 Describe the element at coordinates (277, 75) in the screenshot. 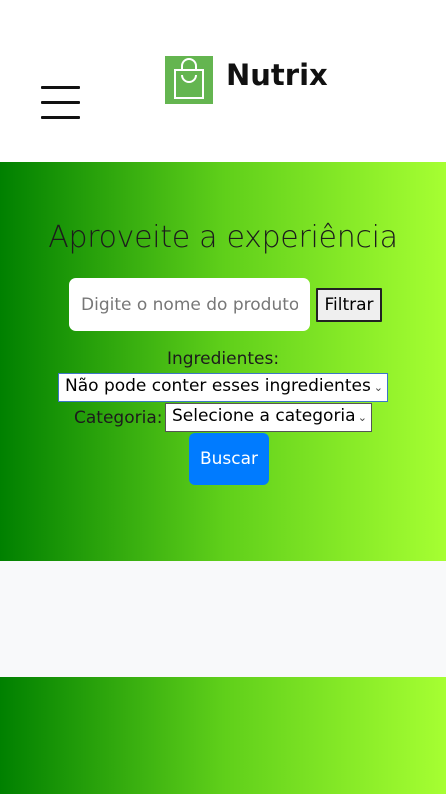

I see `brand-name: Nutrix` at that location.